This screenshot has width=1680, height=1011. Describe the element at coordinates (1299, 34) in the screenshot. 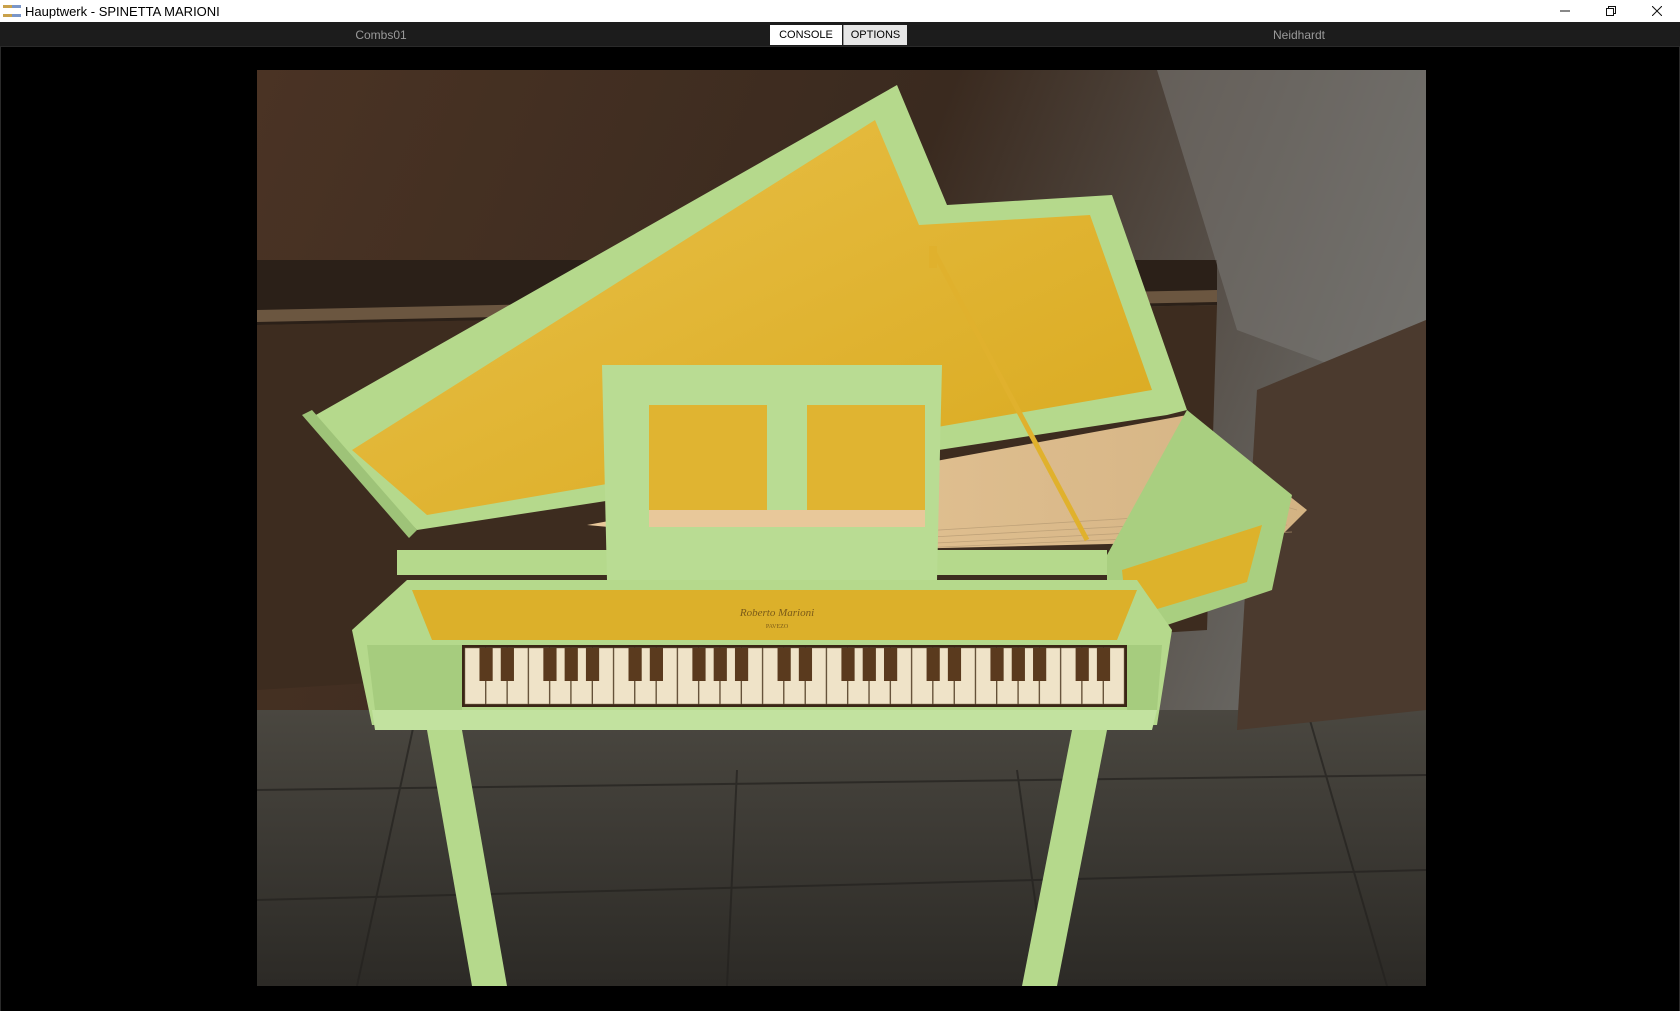

I see `temperament-label: Neidhardt` at that location.